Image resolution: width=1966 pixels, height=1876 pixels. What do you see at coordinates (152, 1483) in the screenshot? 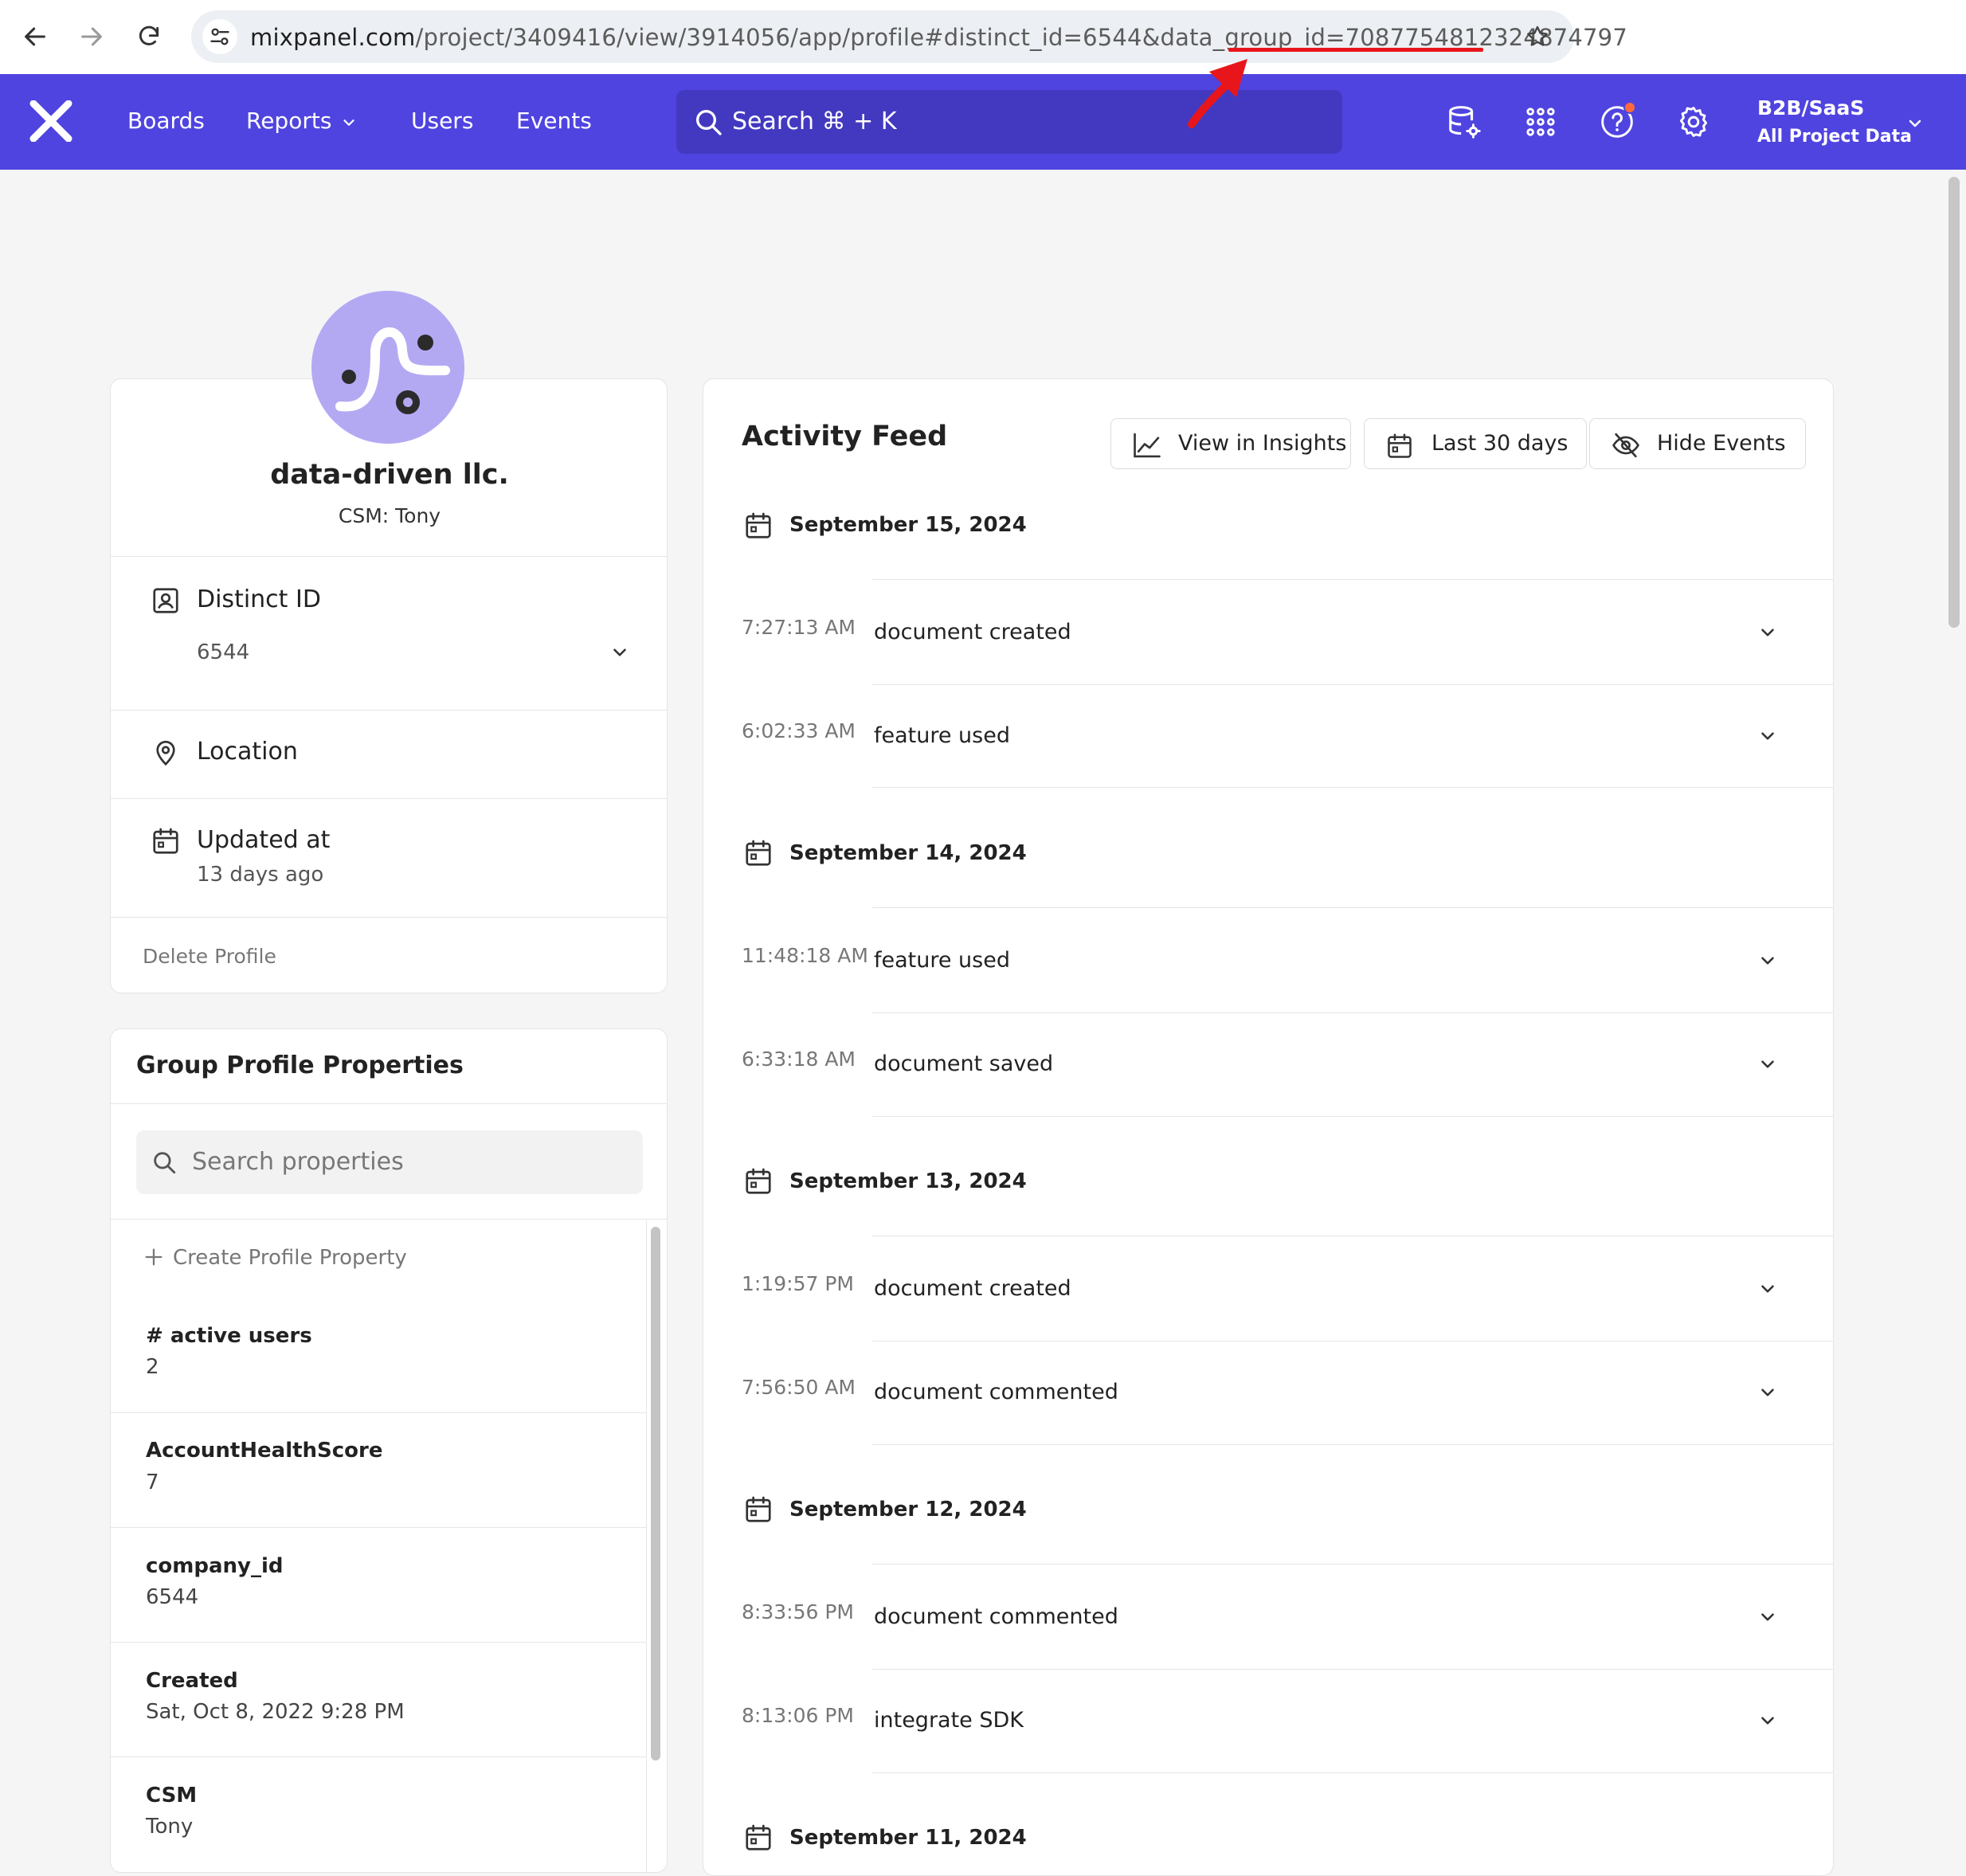
I see `property-value: 7` at bounding box center [152, 1483].